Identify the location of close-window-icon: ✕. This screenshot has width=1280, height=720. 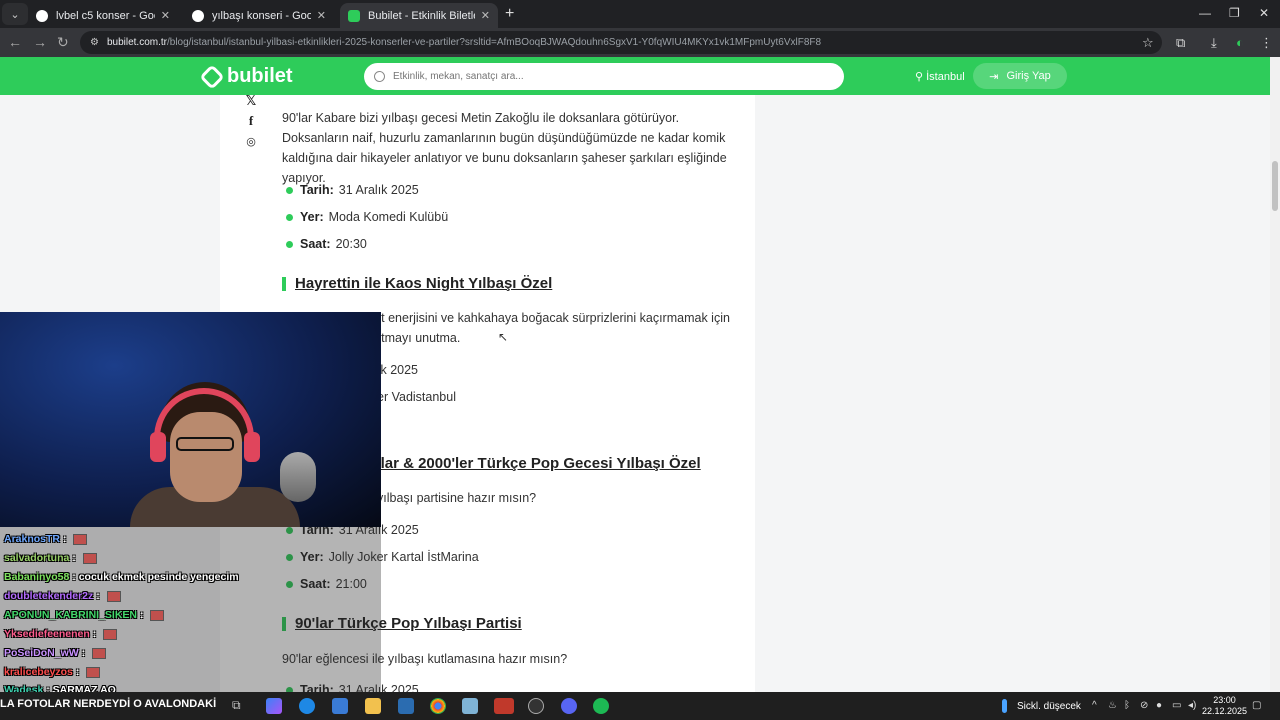
(1264, 13).